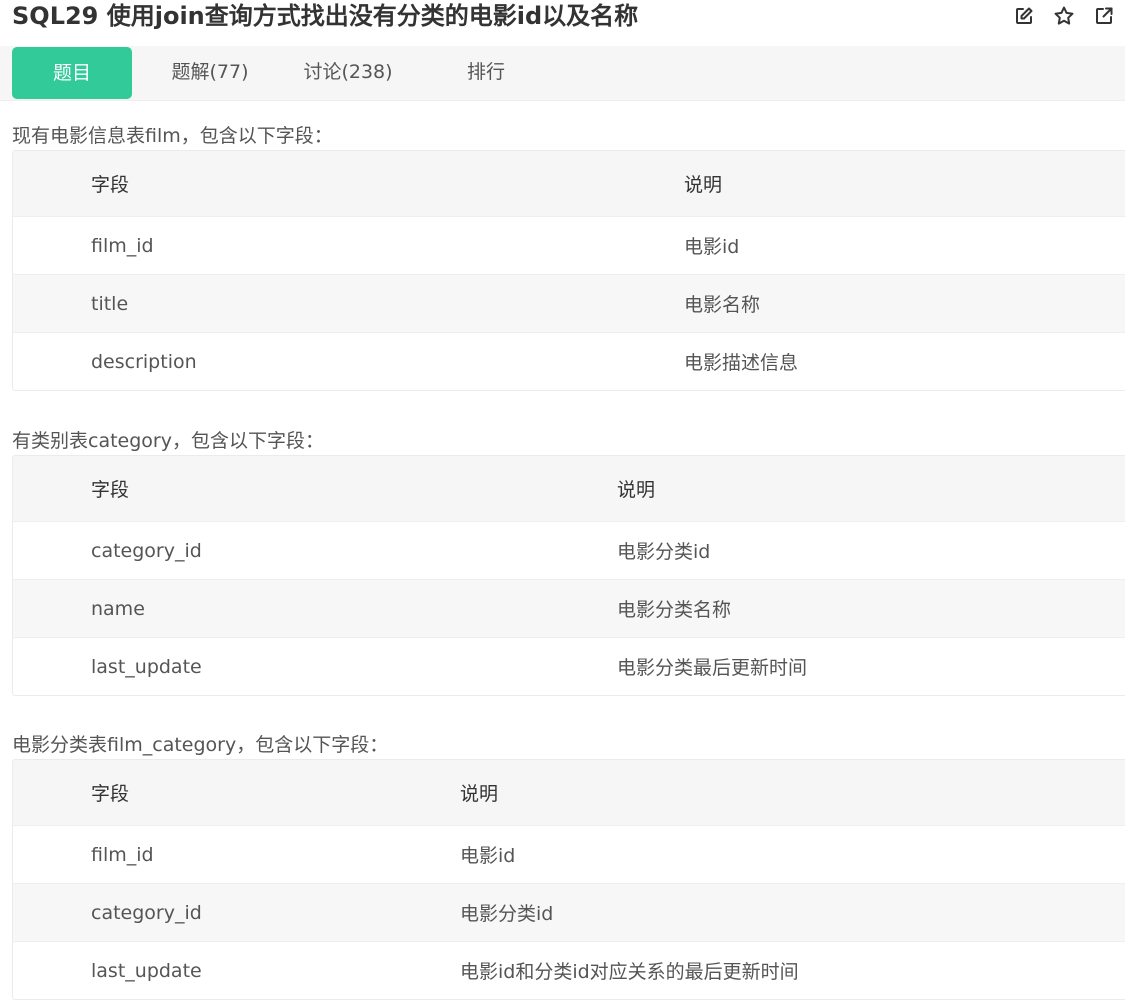 Image resolution: width=1125 pixels, height=1000 pixels. I want to click on table-row: name 电影分类名称, so click(569, 608).